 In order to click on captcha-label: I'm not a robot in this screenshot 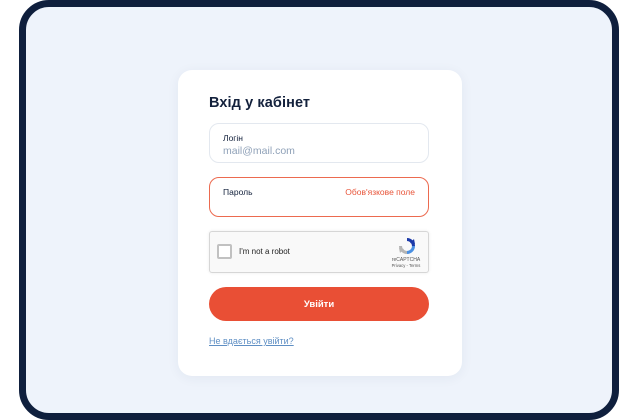, I will do `click(264, 251)`.